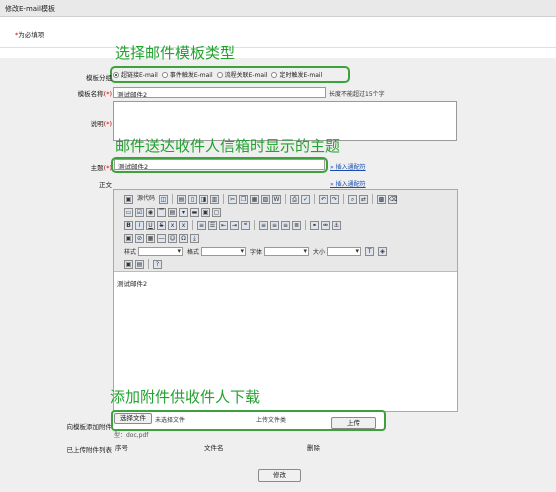  Describe the element at coordinates (285, 225) in the screenshot. I see `align-right-icon: ≡` at that location.